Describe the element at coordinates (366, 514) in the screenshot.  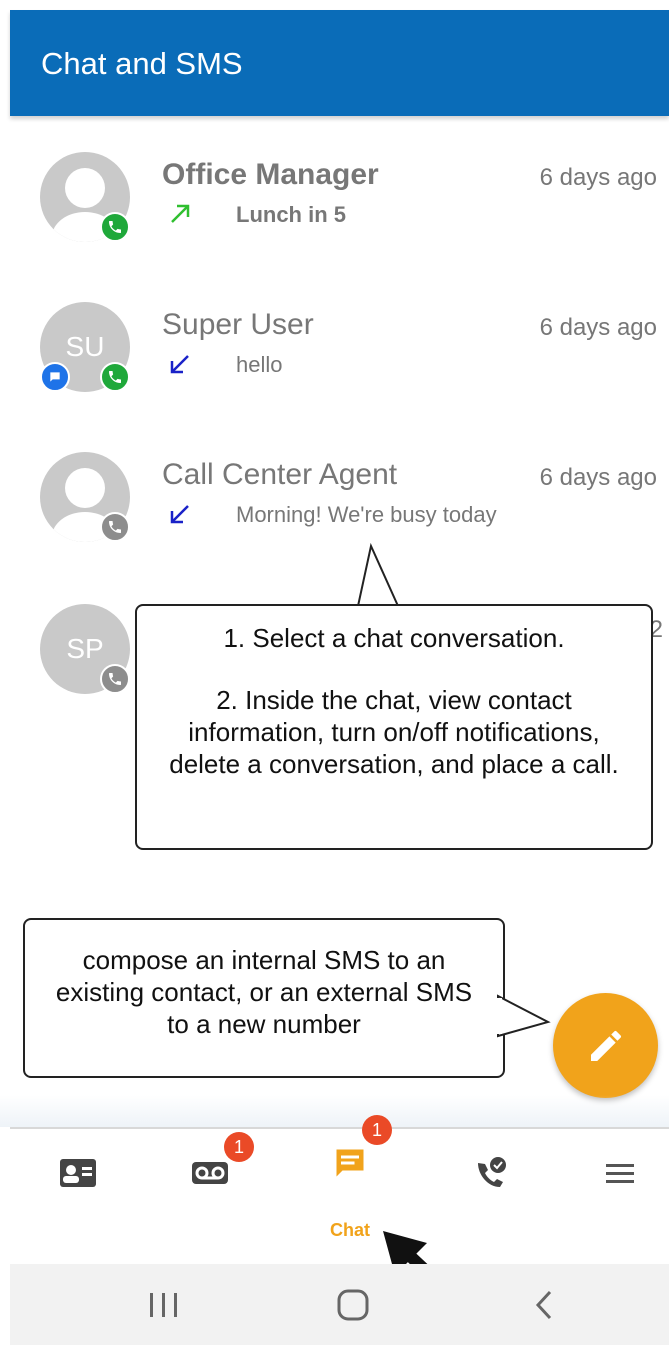
I see `message-preview: Morning! We're busy today` at that location.